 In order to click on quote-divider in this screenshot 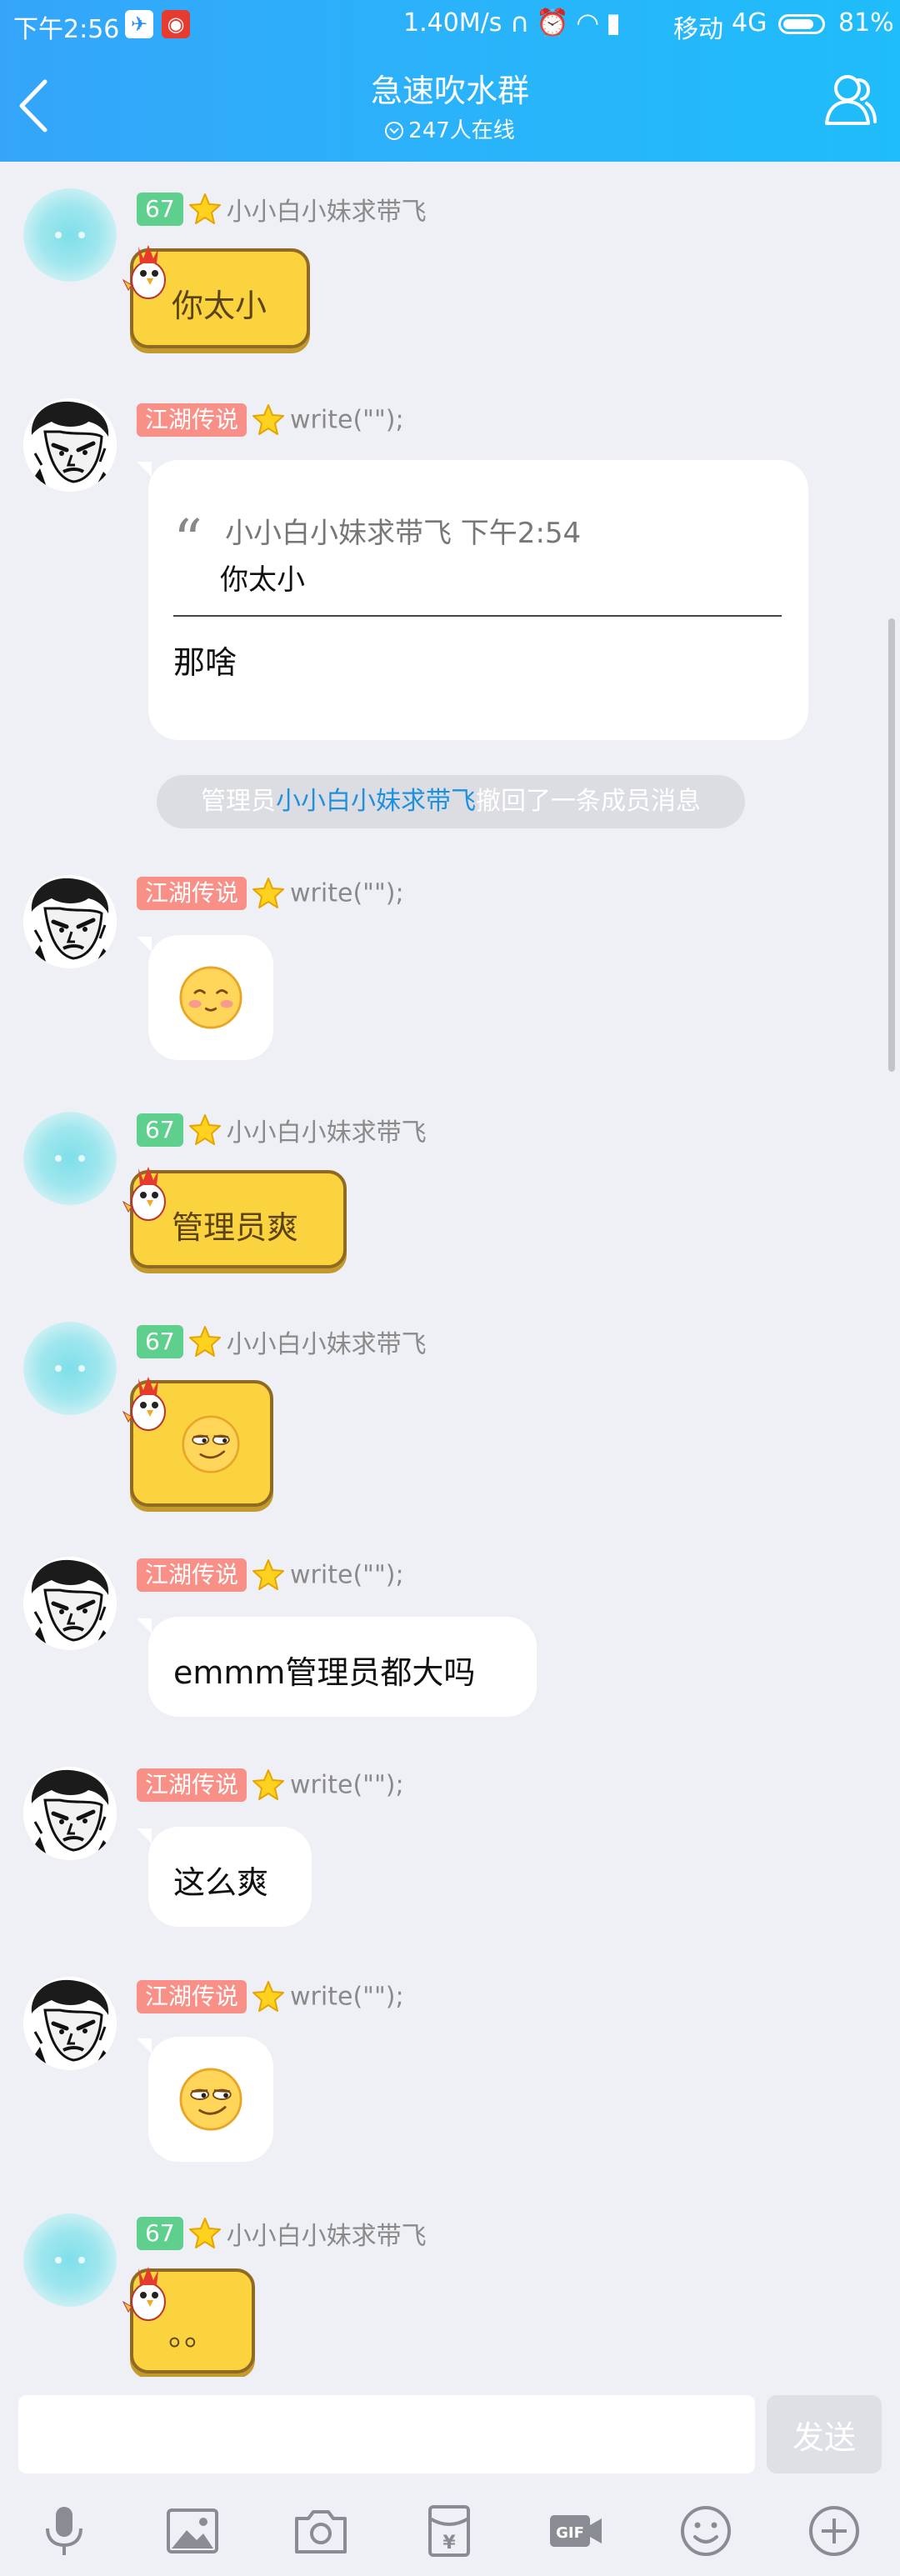, I will do `click(477, 616)`.